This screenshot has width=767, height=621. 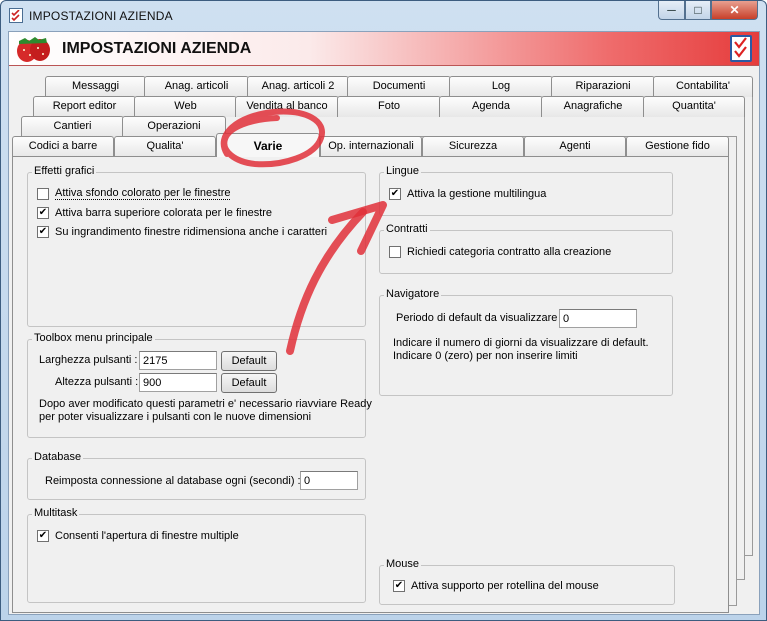 I want to click on width-label: Larghezza pulsanti :, so click(x=88, y=360).